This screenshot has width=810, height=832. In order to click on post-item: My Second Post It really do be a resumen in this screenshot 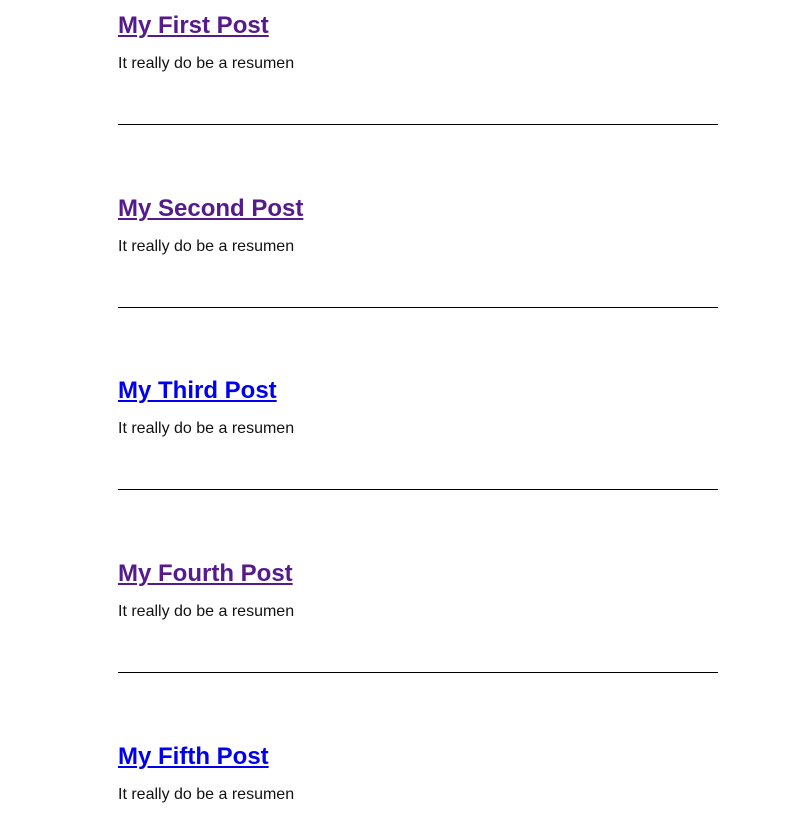, I will do `click(418, 251)`.